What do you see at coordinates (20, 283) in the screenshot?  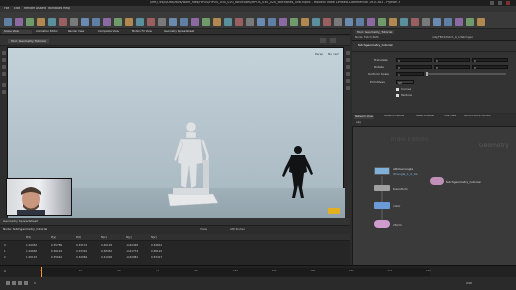 I see `play-icon` at bounding box center [20, 283].